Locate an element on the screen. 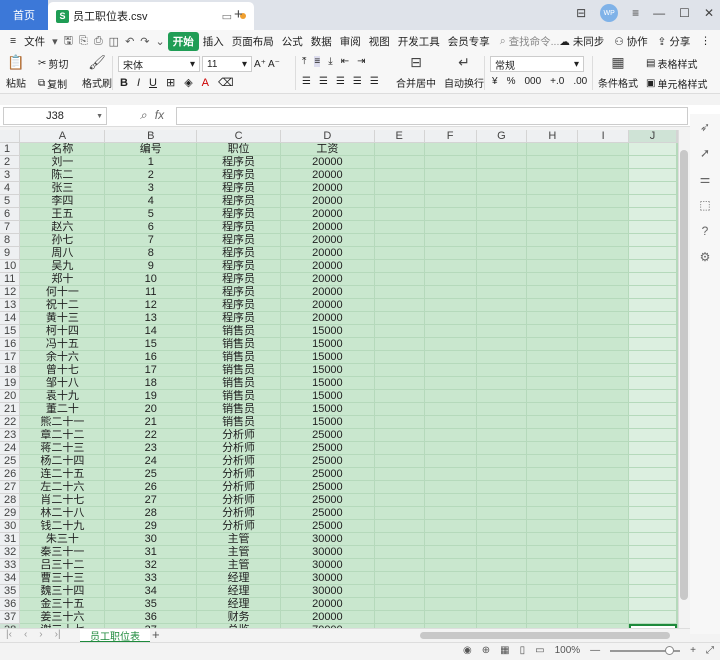 The height and width of the screenshot is (660, 720). cell: 名称 is located at coordinates (62, 149).